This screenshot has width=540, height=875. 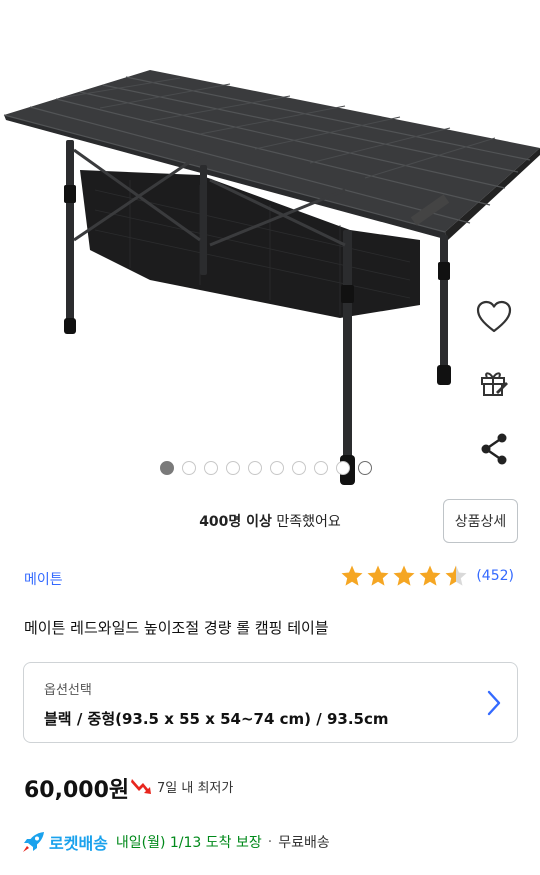 I want to click on free-shipping: 무료배송, so click(x=304, y=843).